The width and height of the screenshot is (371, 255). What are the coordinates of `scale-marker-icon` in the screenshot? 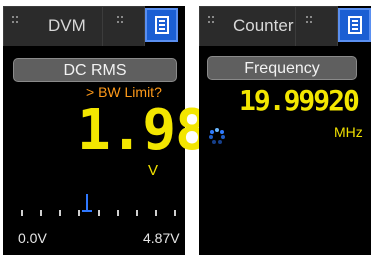 It's located at (87, 203).